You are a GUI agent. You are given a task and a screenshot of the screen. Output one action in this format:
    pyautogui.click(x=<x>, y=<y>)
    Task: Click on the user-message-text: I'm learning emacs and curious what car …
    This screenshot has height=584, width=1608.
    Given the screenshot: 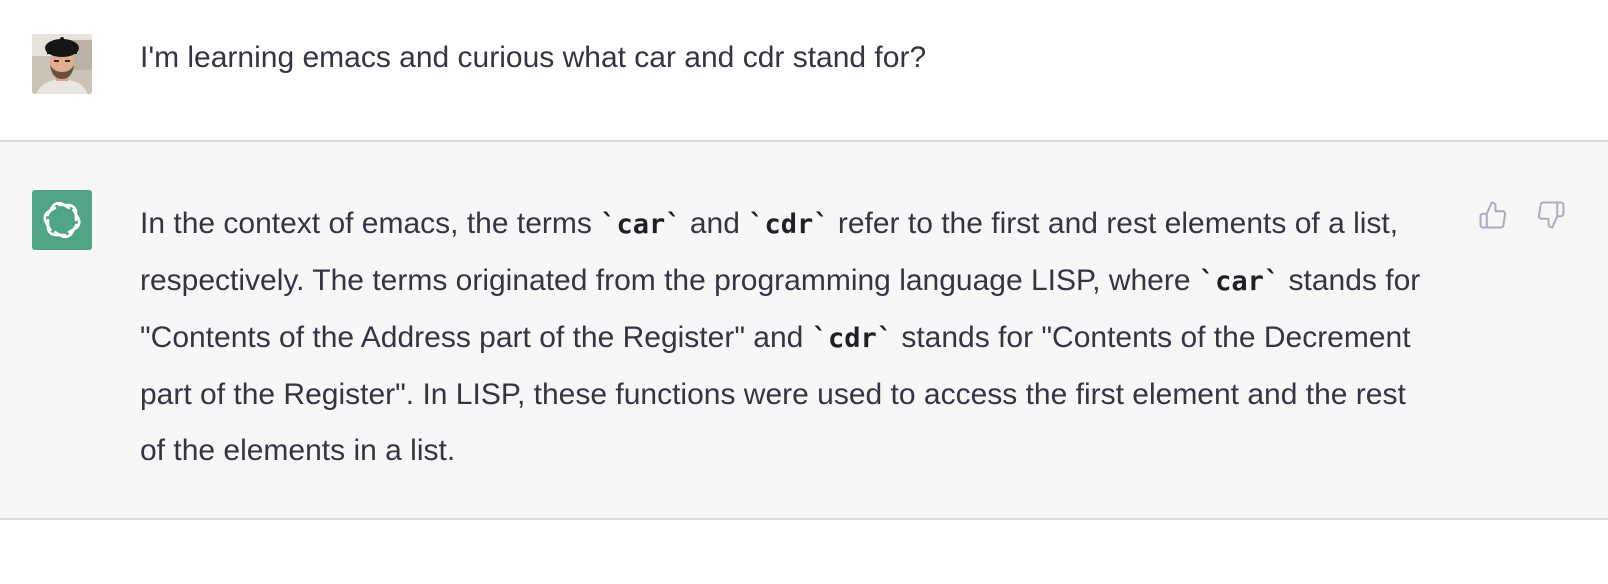 What is the action you would take?
    pyautogui.click(x=533, y=57)
    